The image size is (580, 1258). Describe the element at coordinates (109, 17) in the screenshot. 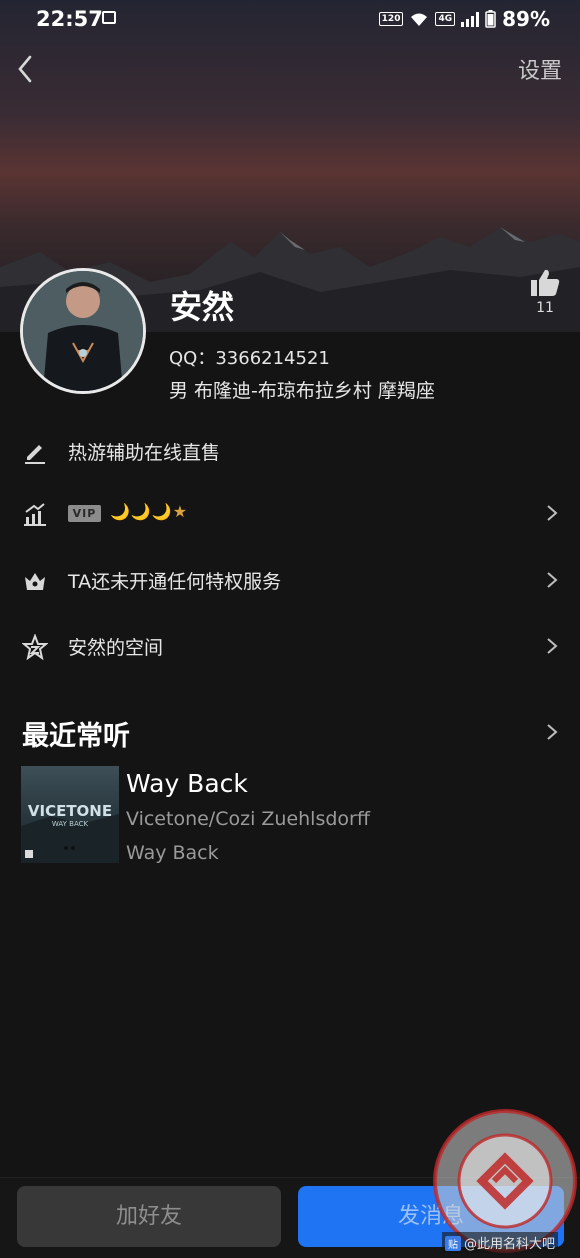

I see `image-notification-icon` at that location.